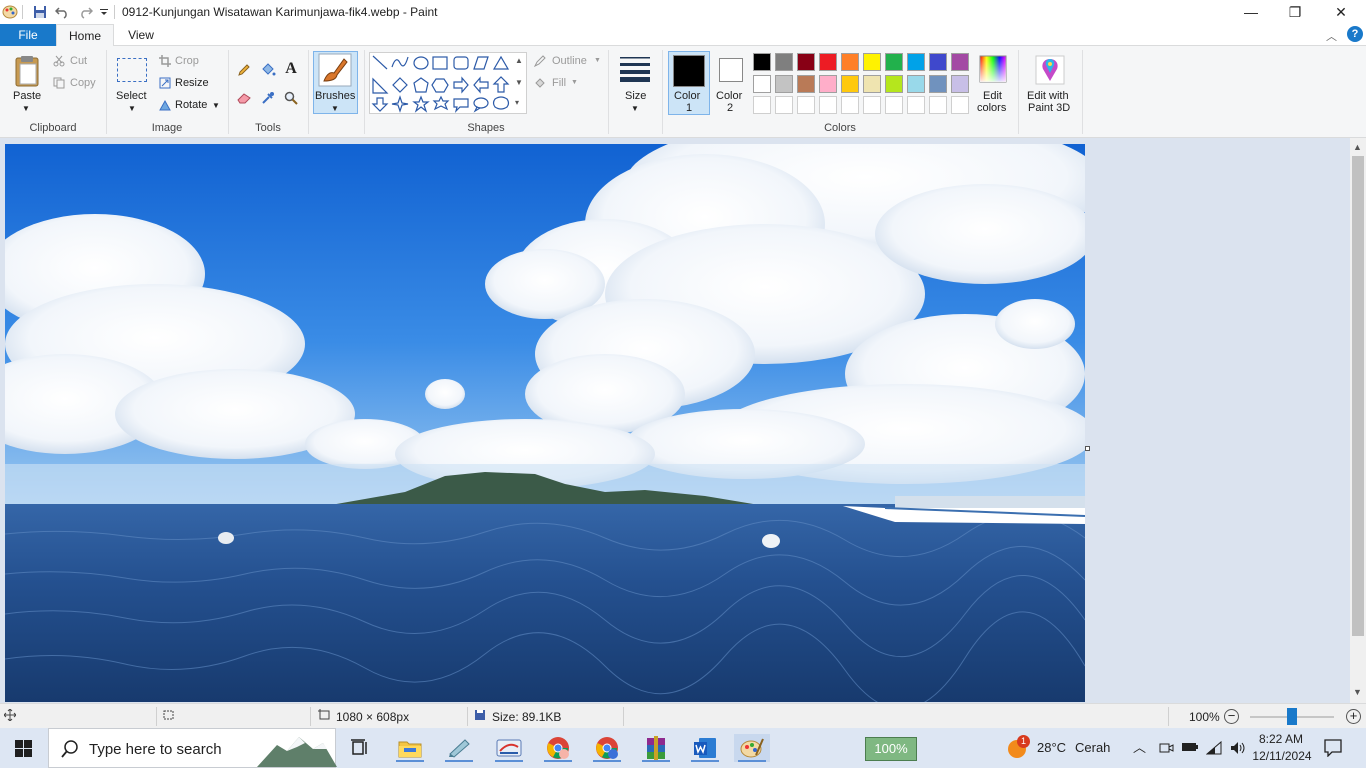 This screenshot has height=770, width=1366. I want to click on tab-file: File, so click(28, 35).